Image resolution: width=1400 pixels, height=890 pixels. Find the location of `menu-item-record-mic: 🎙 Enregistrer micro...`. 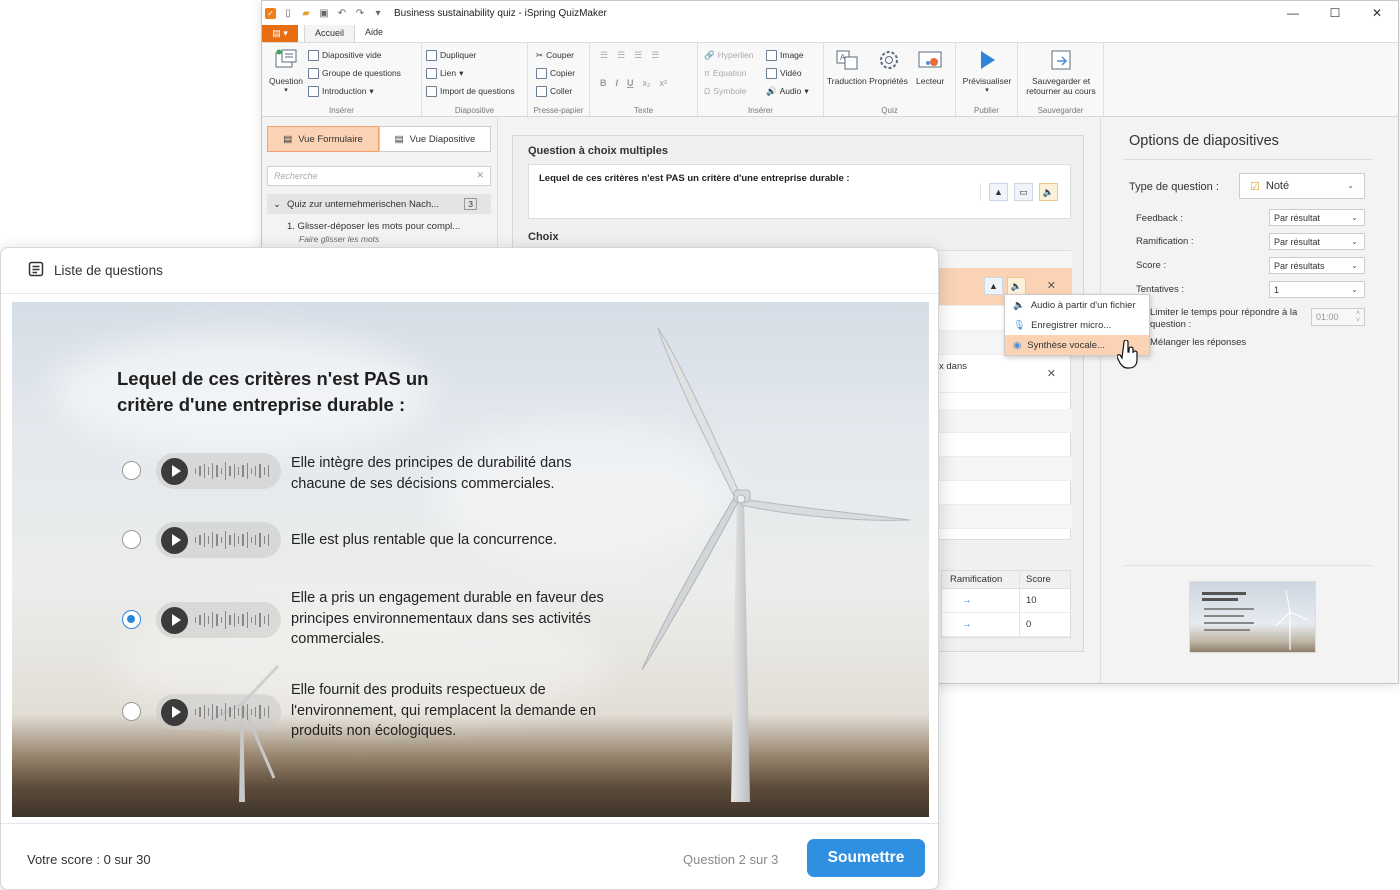

menu-item-record-mic: 🎙 Enregistrer micro... is located at coordinates (1077, 325).